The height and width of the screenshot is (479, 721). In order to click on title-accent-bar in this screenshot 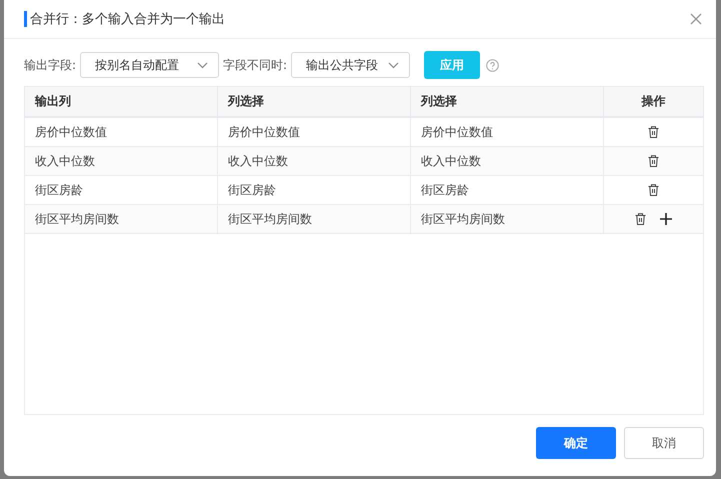, I will do `click(25, 19)`.